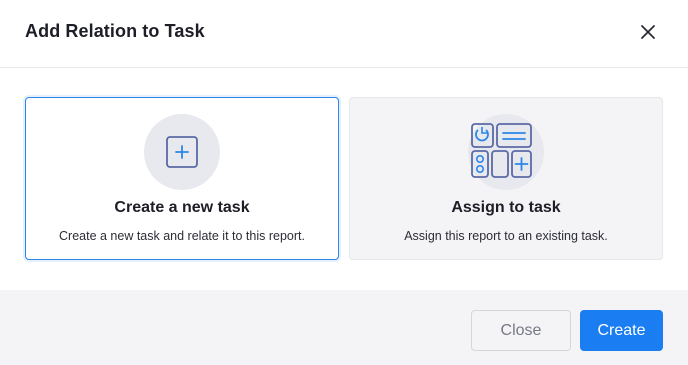 This screenshot has width=688, height=365. I want to click on create-new-task-title: Create a new task, so click(182, 207).